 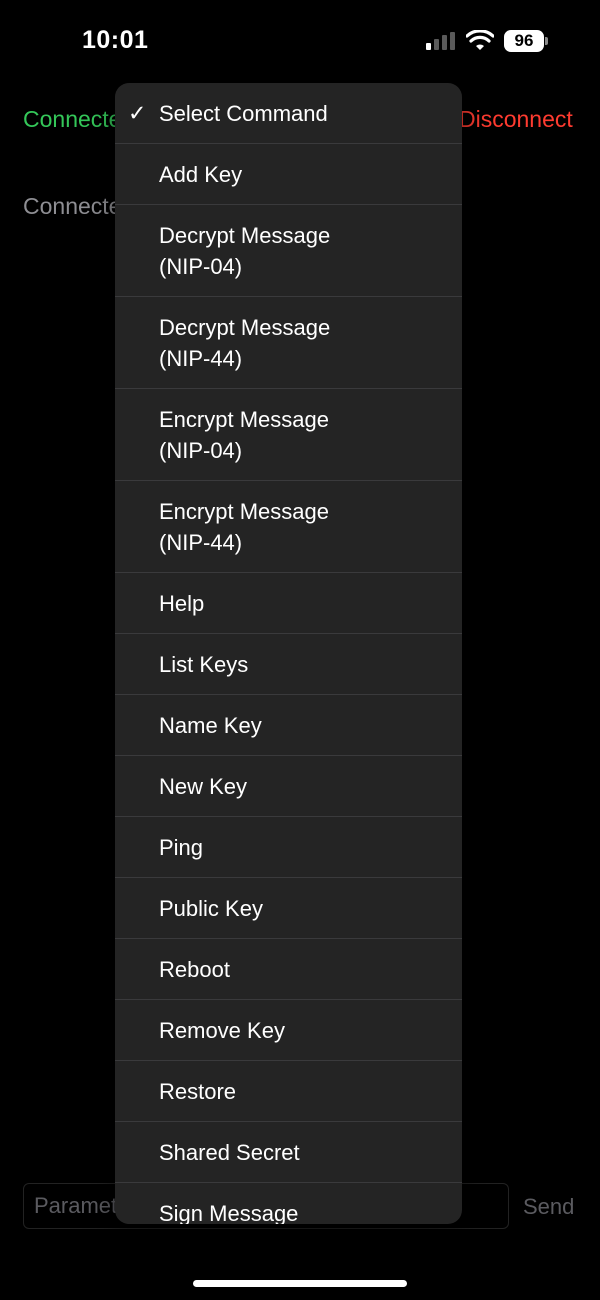 I want to click on menu-item: Encrypt Message (NIP-04), so click(x=288, y=435).